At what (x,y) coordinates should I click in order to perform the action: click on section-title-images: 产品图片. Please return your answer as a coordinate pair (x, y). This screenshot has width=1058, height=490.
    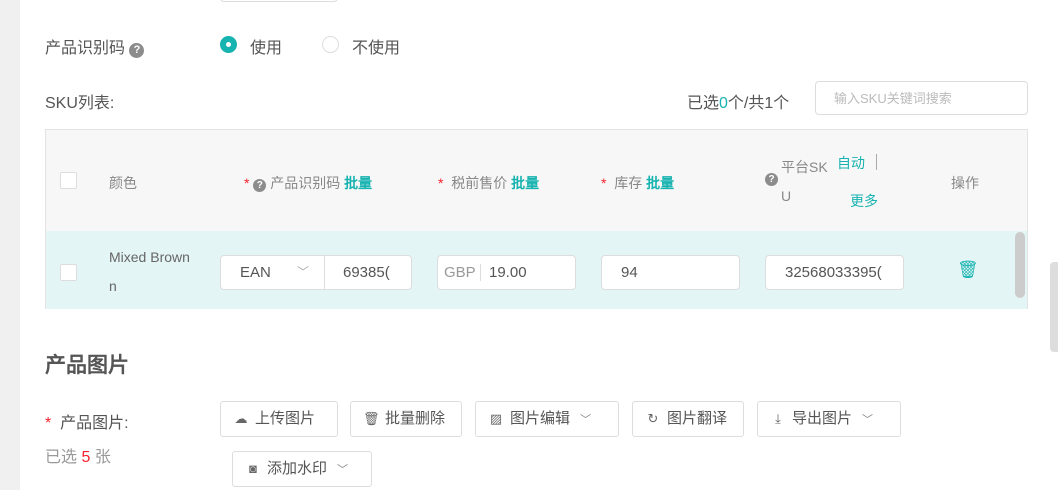
    Looking at the image, I should click on (87, 365).